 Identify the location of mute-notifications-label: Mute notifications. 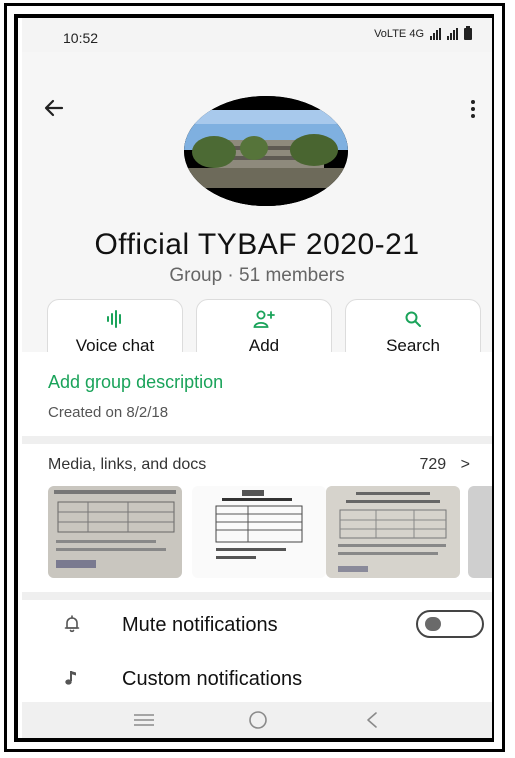
(200, 625).